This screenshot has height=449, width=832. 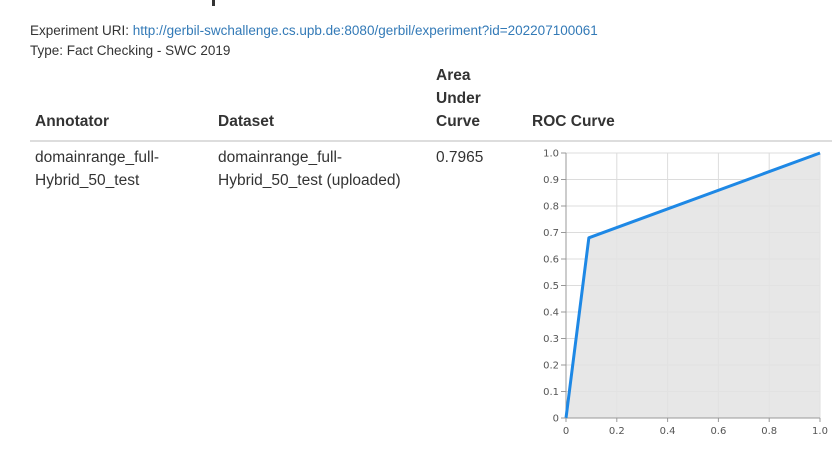 I want to click on cell-dataset-line: Hybrid_50_test (uploaded), so click(x=309, y=180).